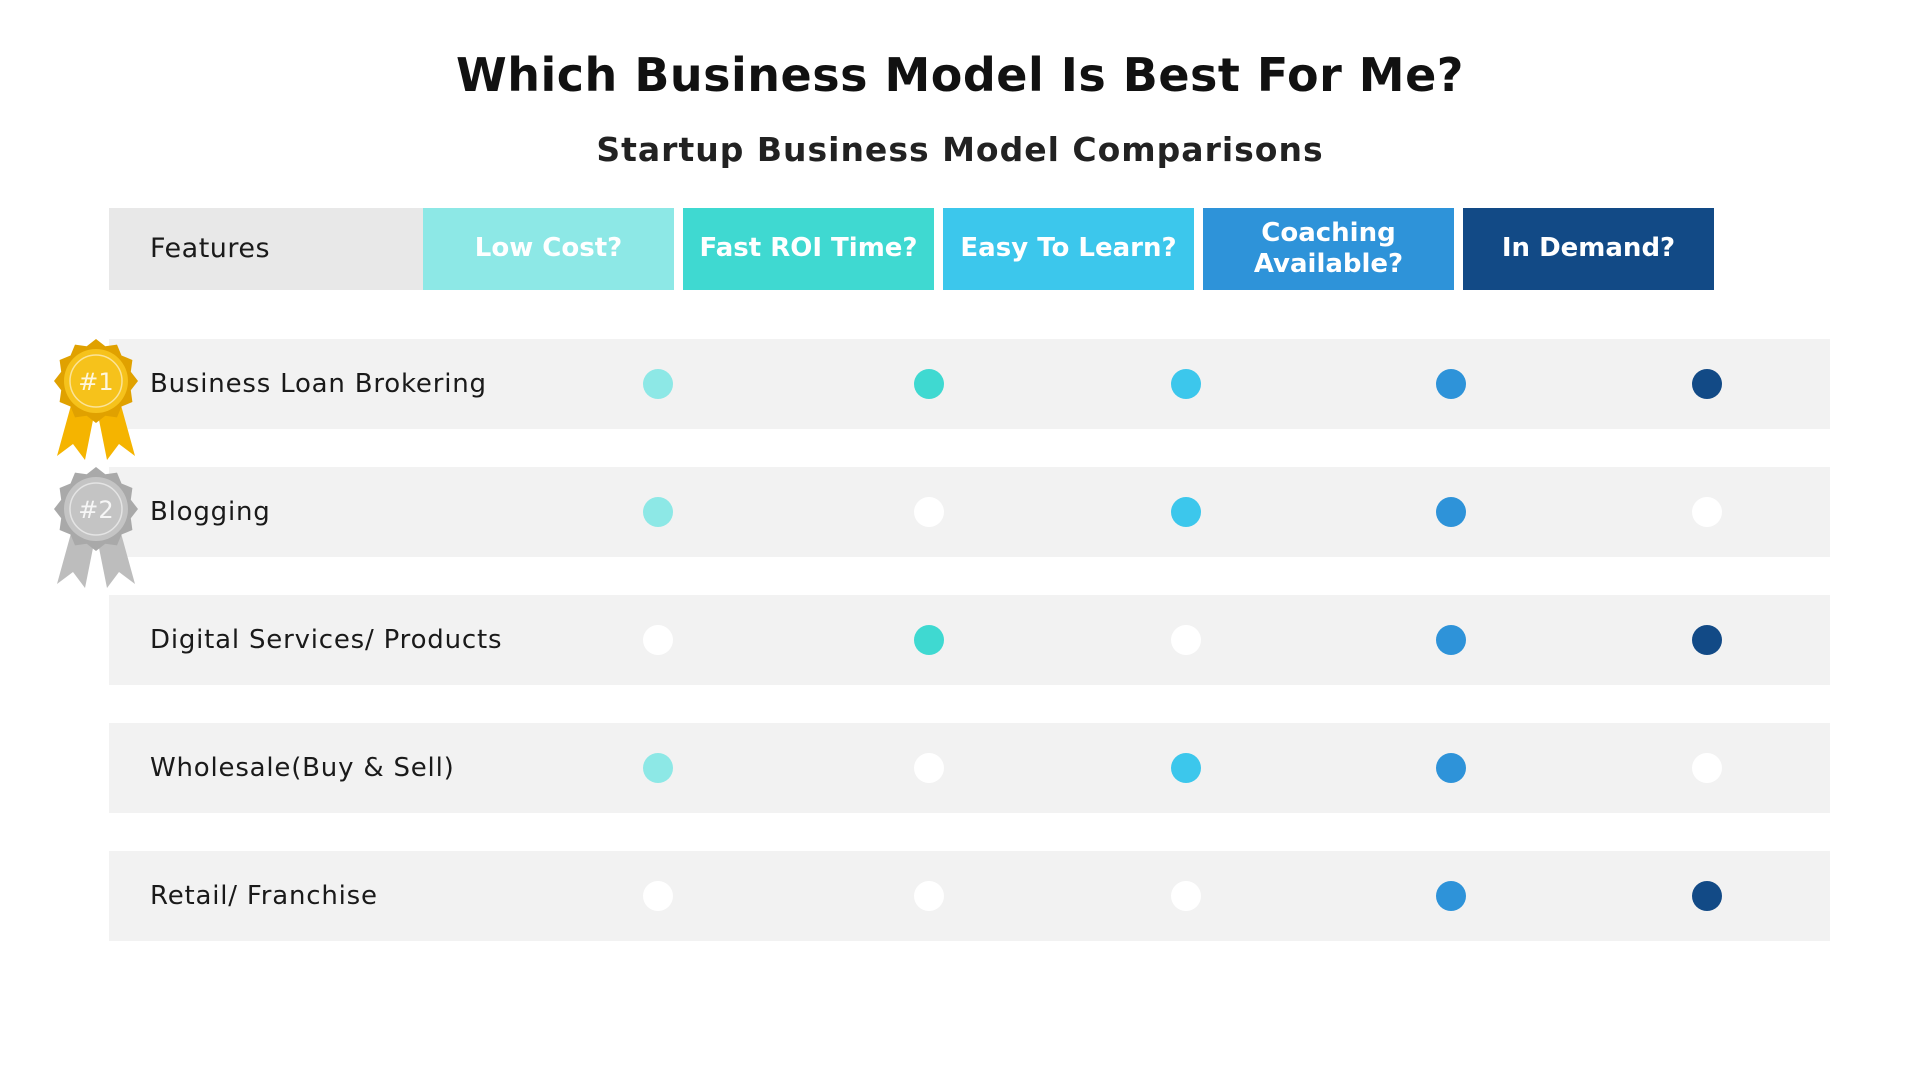 The image size is (1920, 1080). I want to click on dot-wholesale-buy-sell-fast-roi-time, so click(929, 768).